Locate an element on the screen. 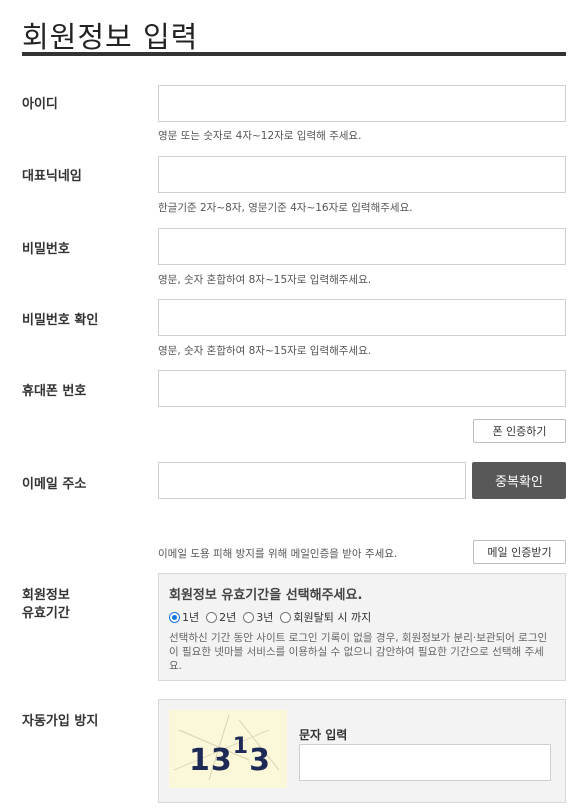 The width and height of the screenshot is (586, 809). validity-option-label: 3년 is located at coordinates (265, 617).